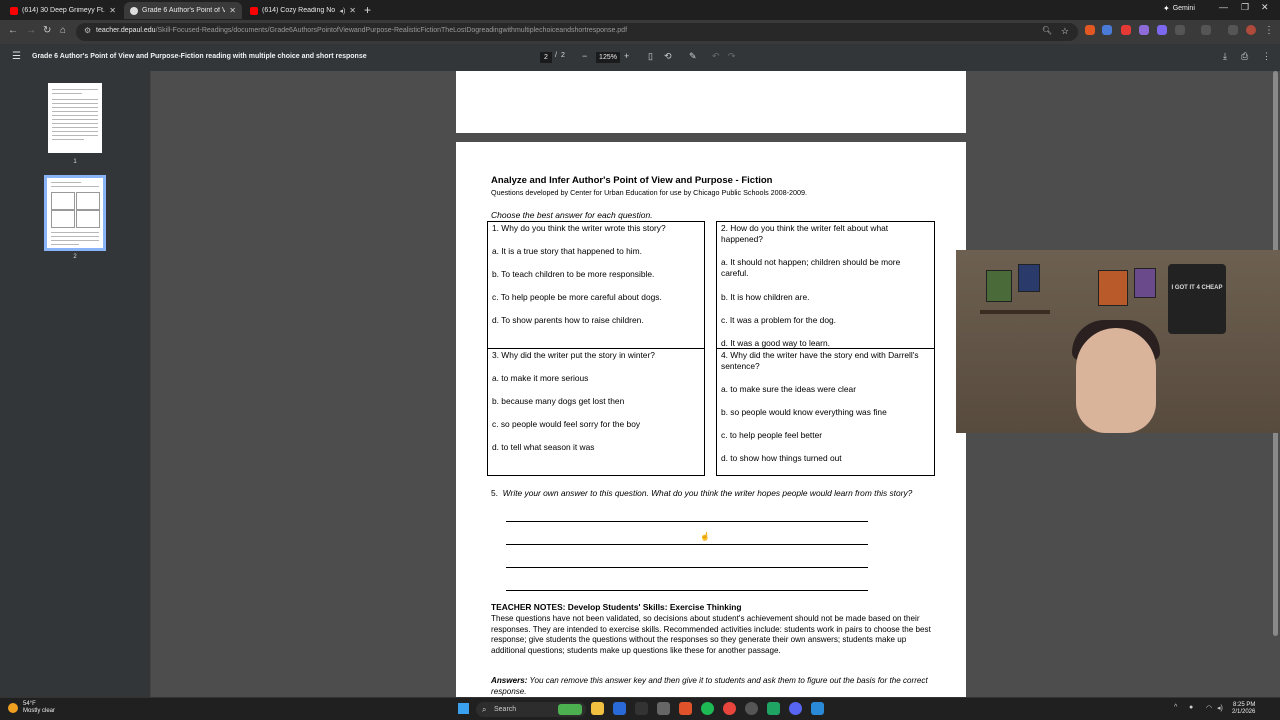 Image resolution: width=1280 pixels, height=720 pixels. What do you see at coordinates (663, 708) in the screenshot?
I see `settings-icon` at bounding box center [663, 708].